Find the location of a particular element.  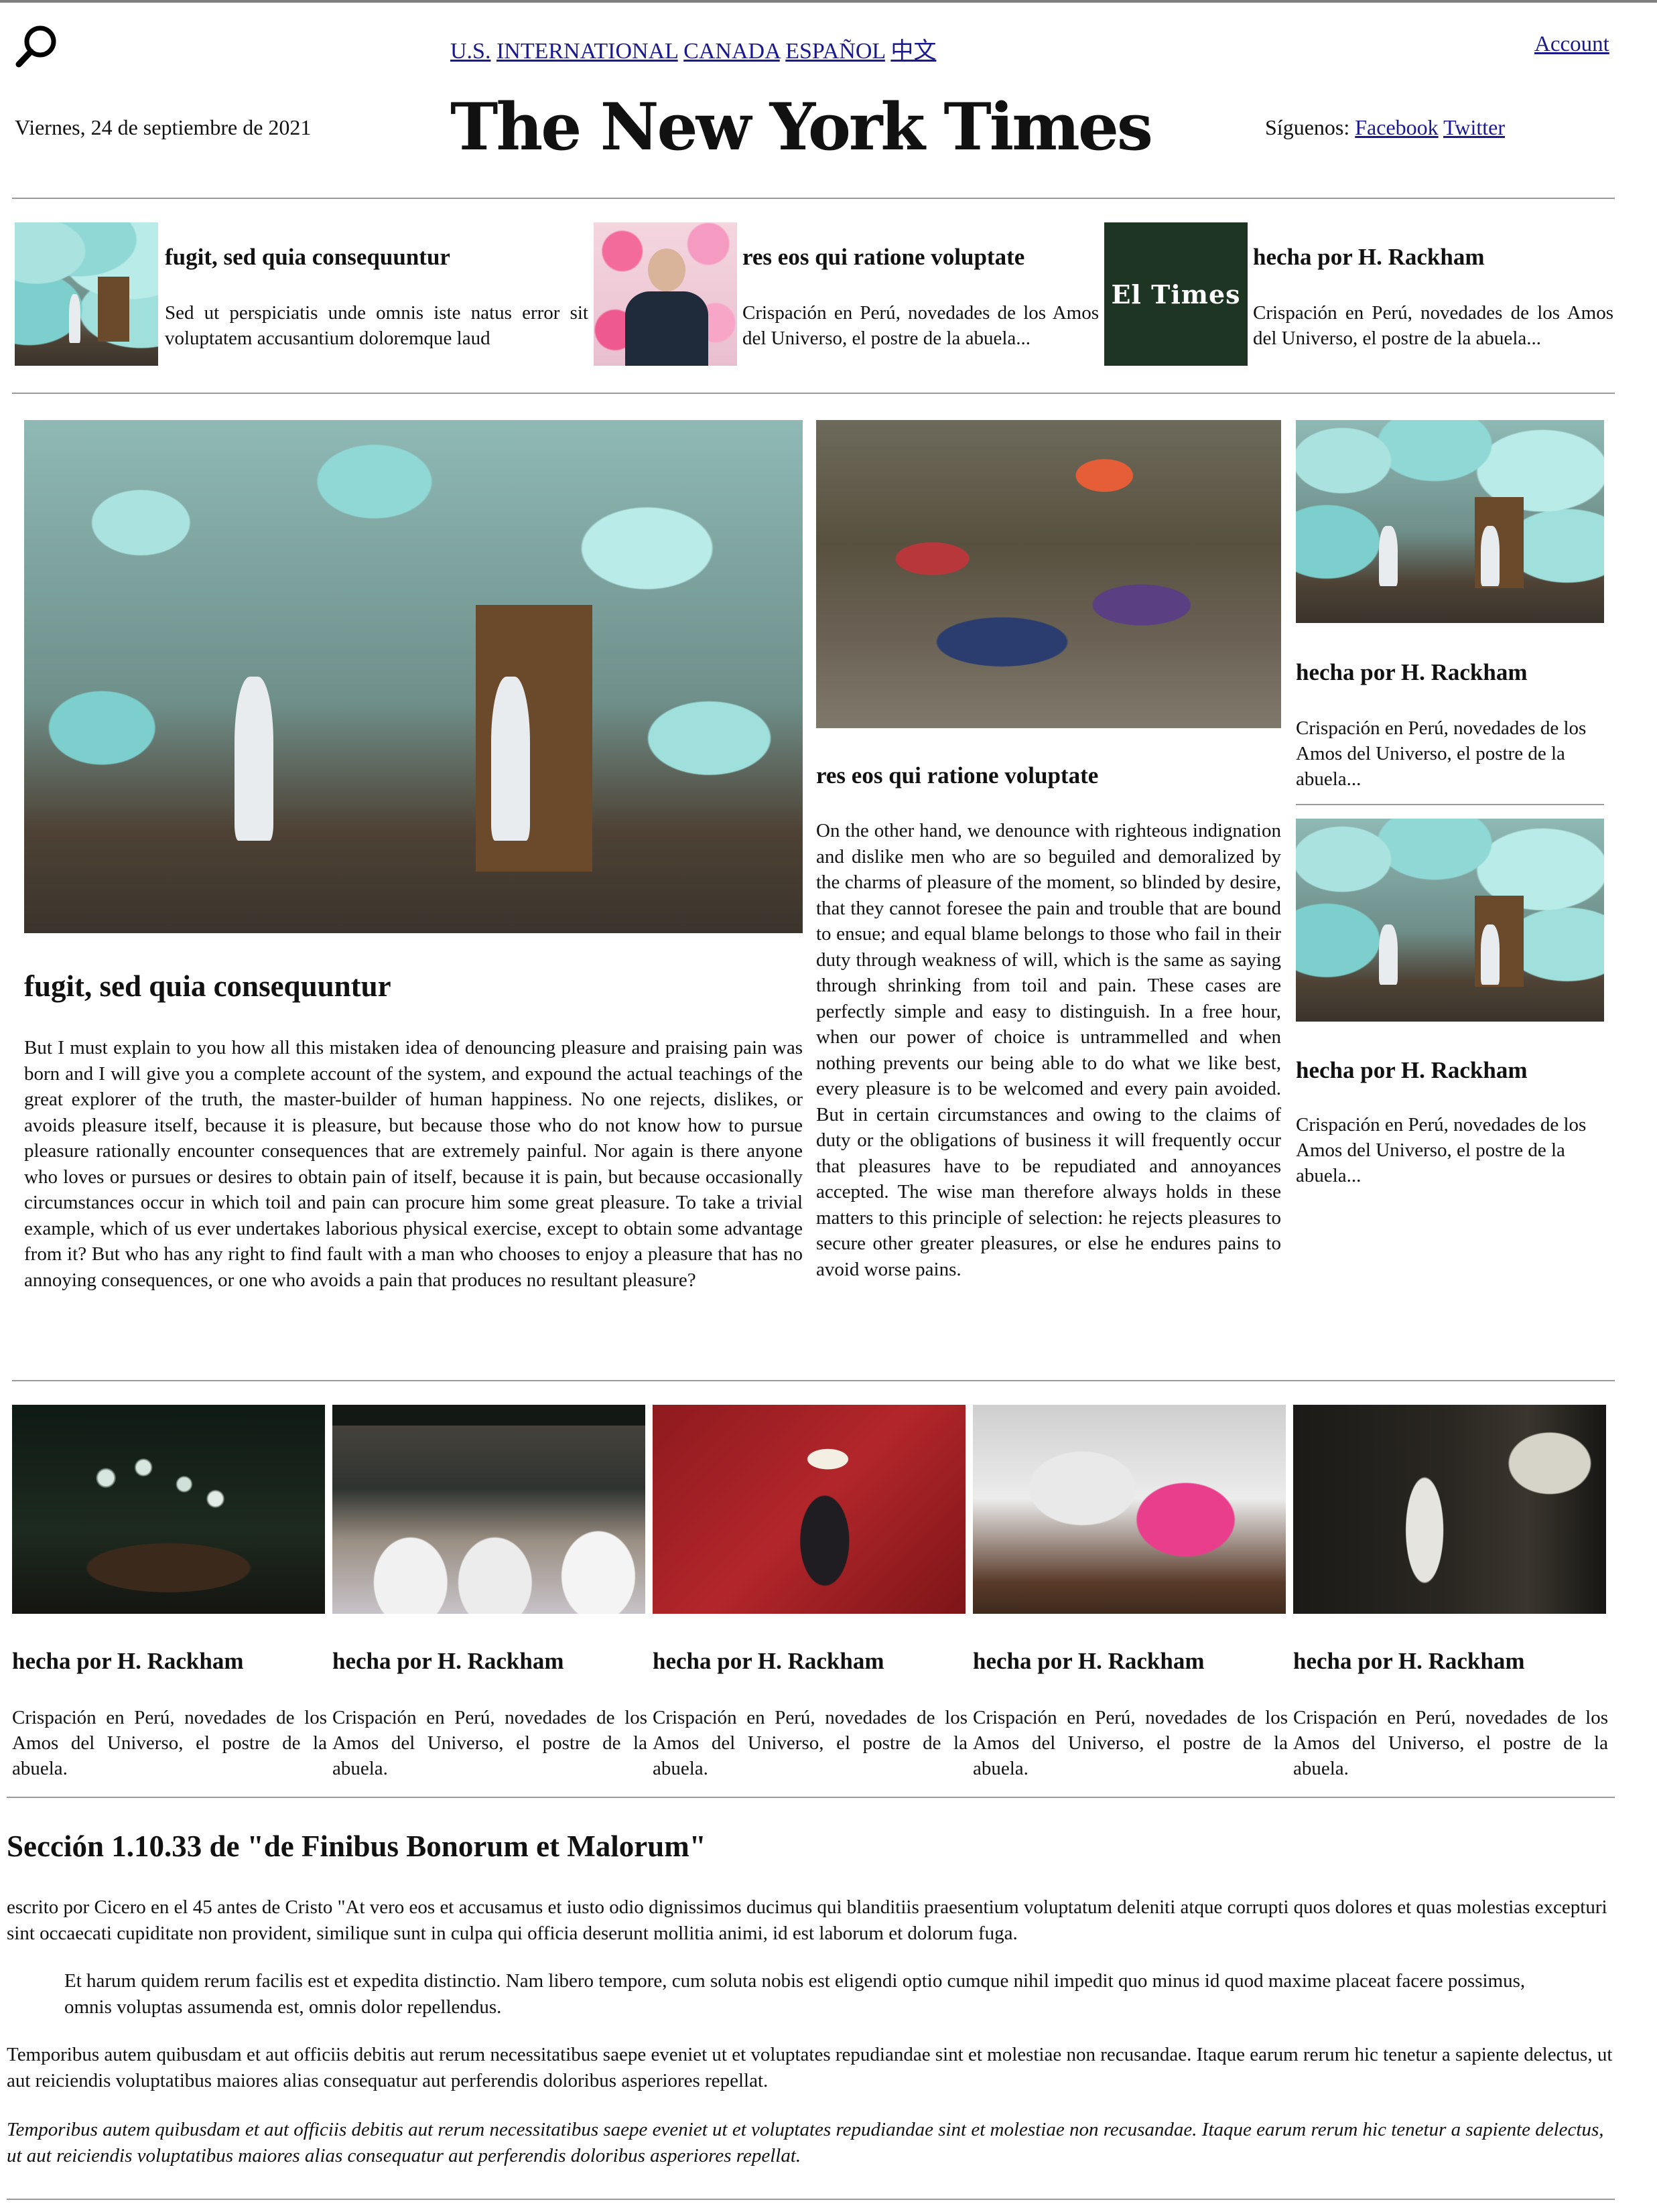

follow-label: Síguenos: is located at coordinates (1307, 127).